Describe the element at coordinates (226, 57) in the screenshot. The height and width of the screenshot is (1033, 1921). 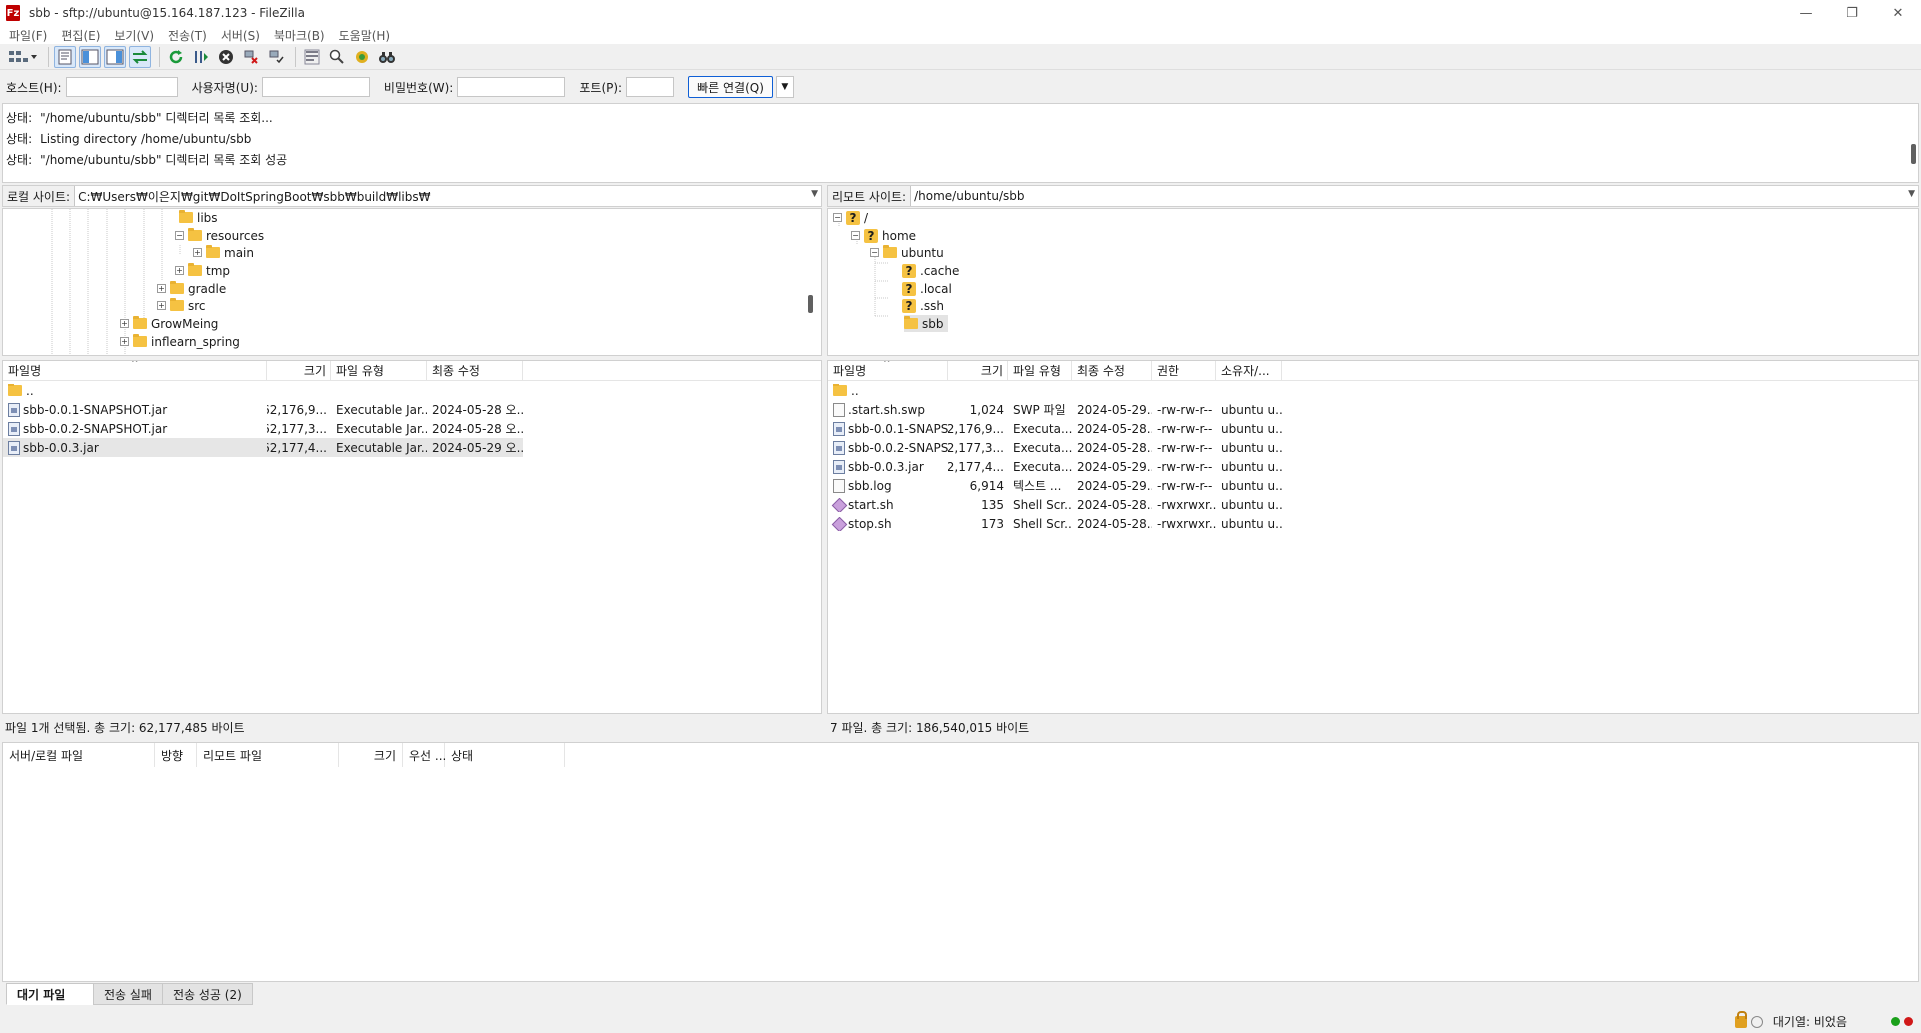
I see `cancel-icon` at that location.